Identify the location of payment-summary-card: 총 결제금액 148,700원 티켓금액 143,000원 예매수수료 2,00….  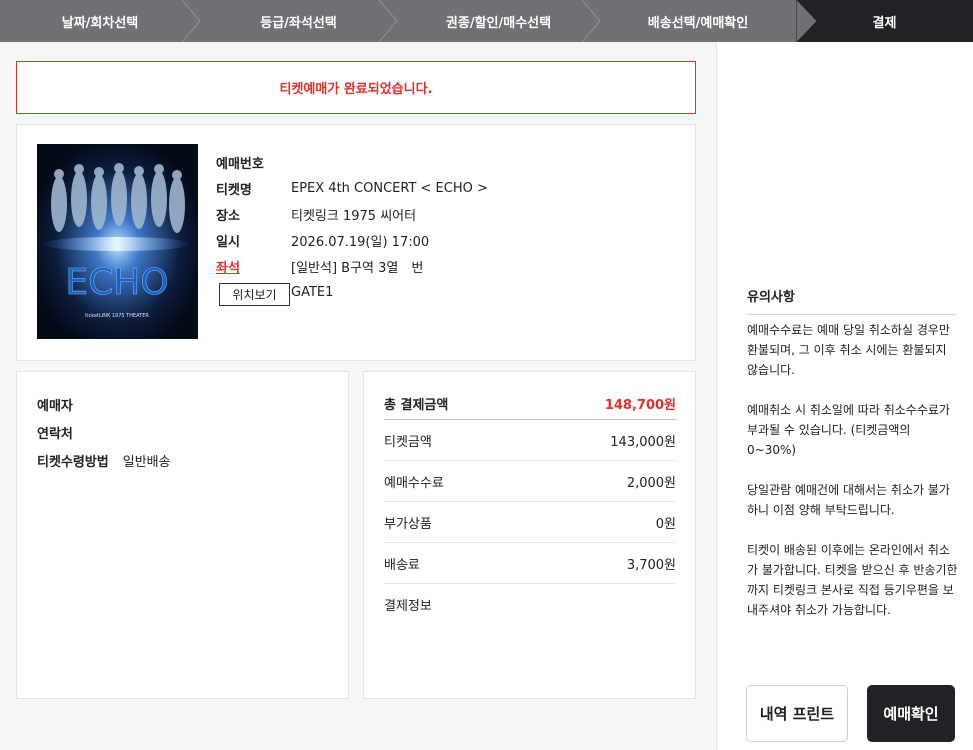
(529, 535).